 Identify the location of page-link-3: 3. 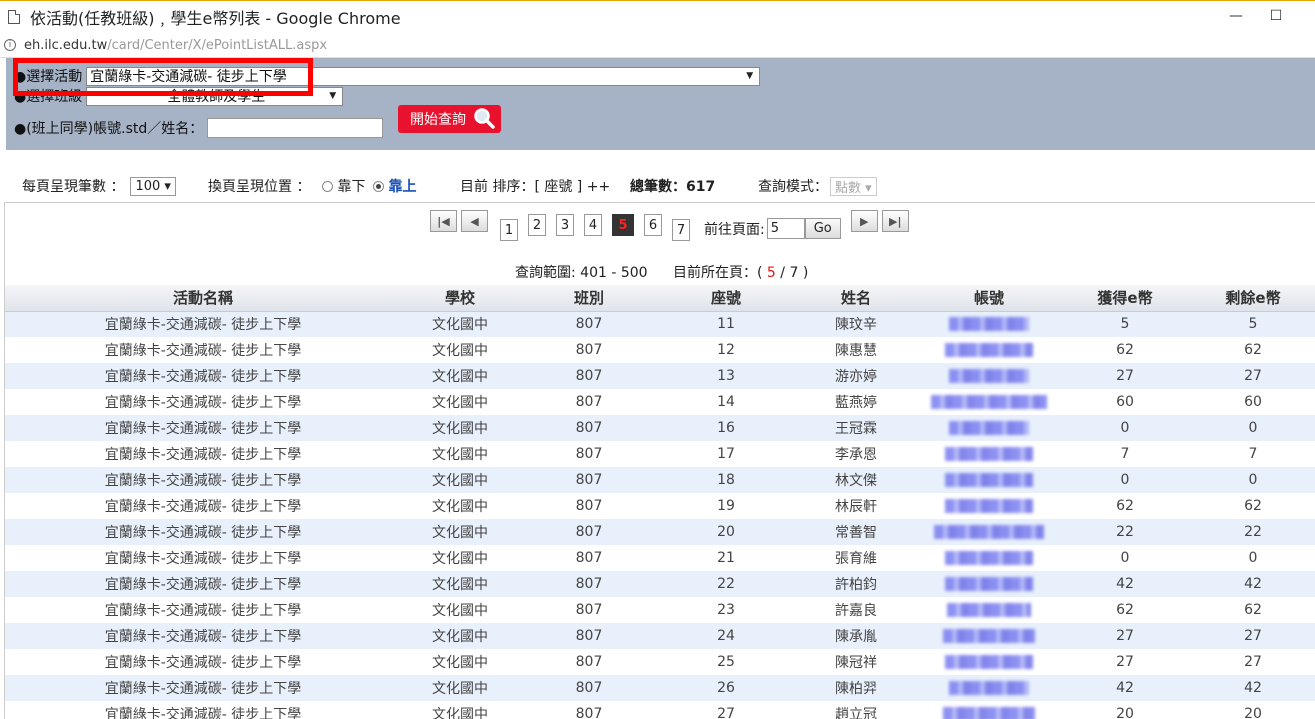
(565, 225).